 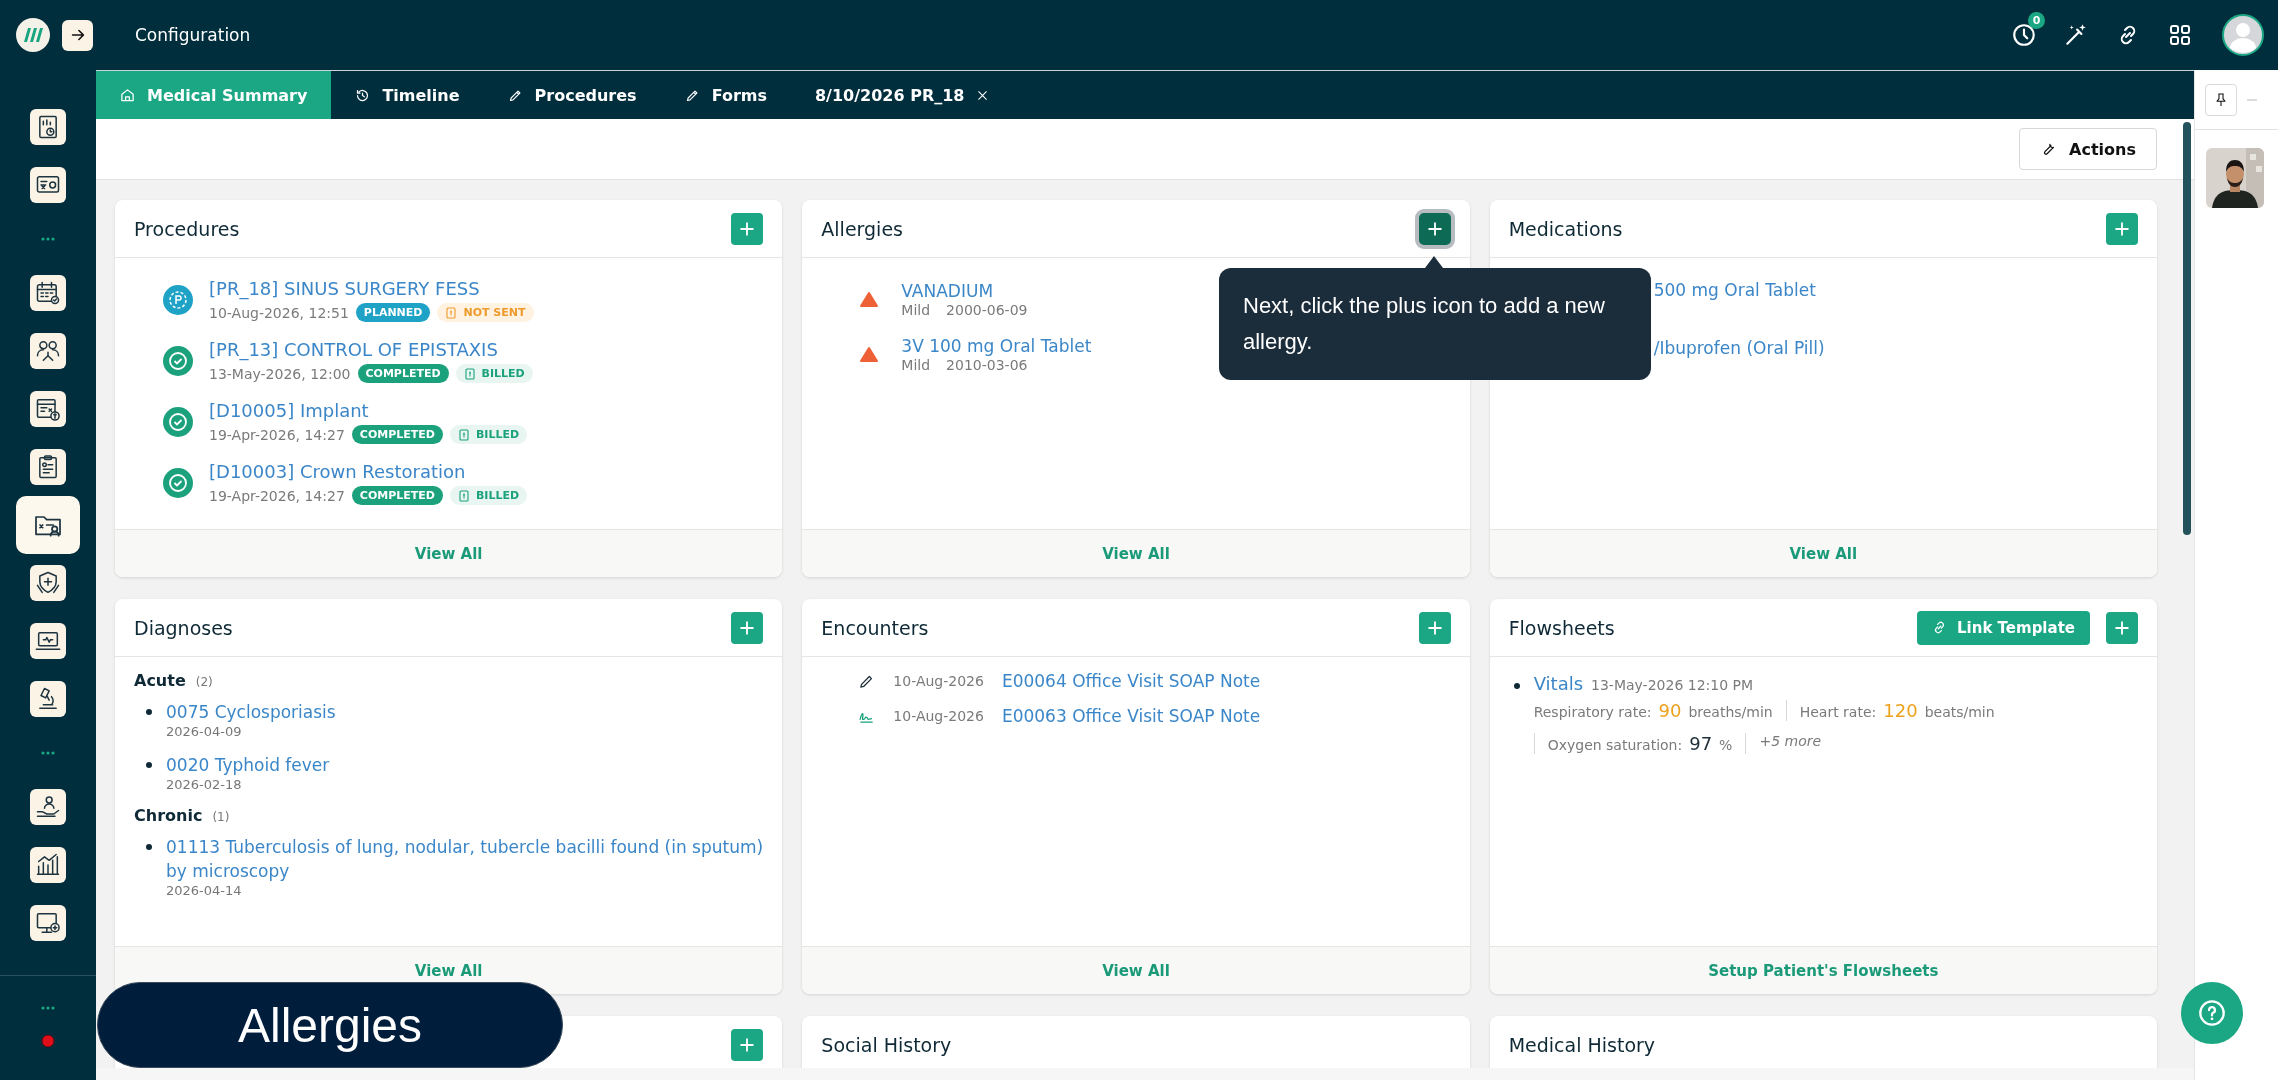 What do you see at coordinates (862, 228) in the screenshot?
I see `card-title: Allergies` at bounding box center [862, 228].